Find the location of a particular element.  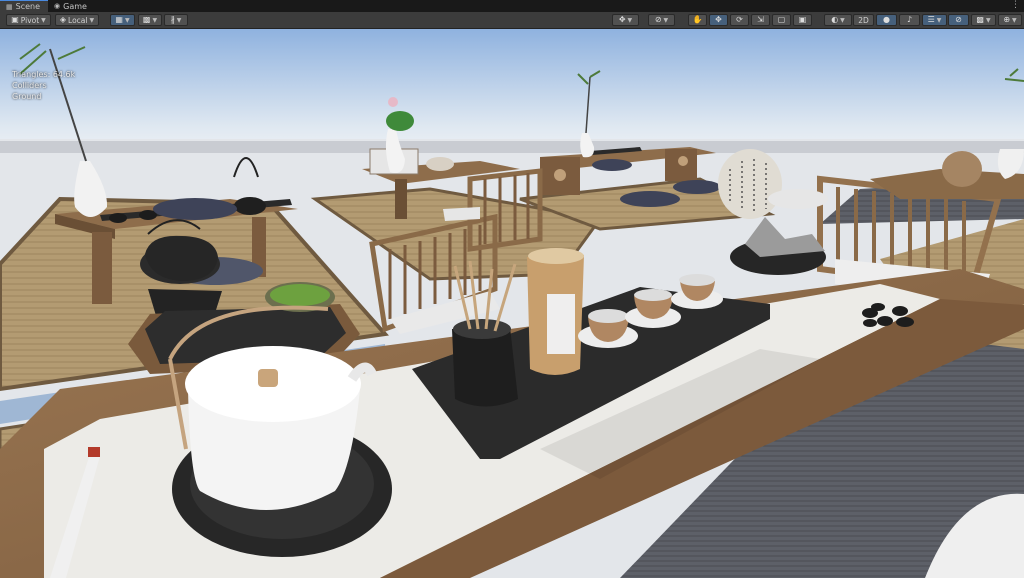

2d-toggle-button: 2D is located at coordinates (863, 20).